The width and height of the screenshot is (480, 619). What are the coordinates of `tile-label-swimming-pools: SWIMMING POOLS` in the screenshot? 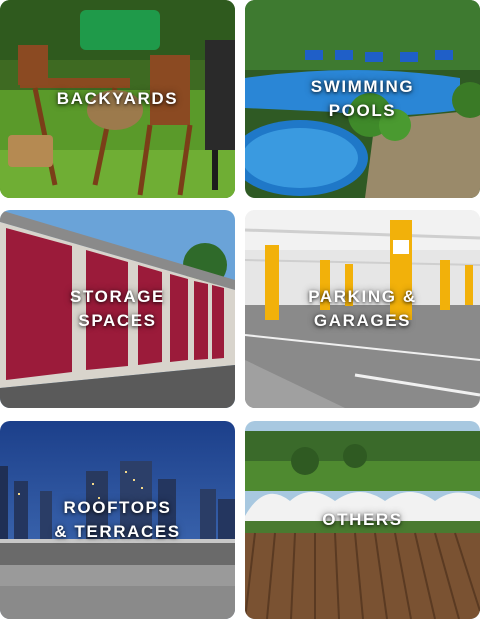 It's located at (362, 99).